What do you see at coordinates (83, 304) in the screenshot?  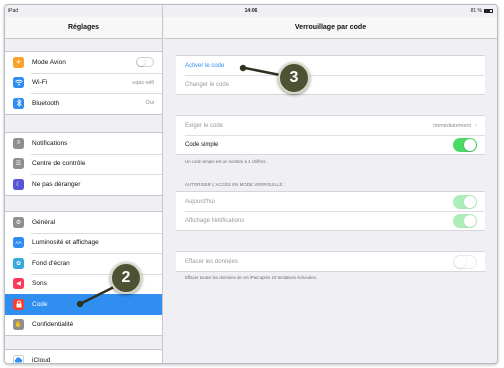 I see `sidebar-item-code: Code` at bounding box center [83, 304].